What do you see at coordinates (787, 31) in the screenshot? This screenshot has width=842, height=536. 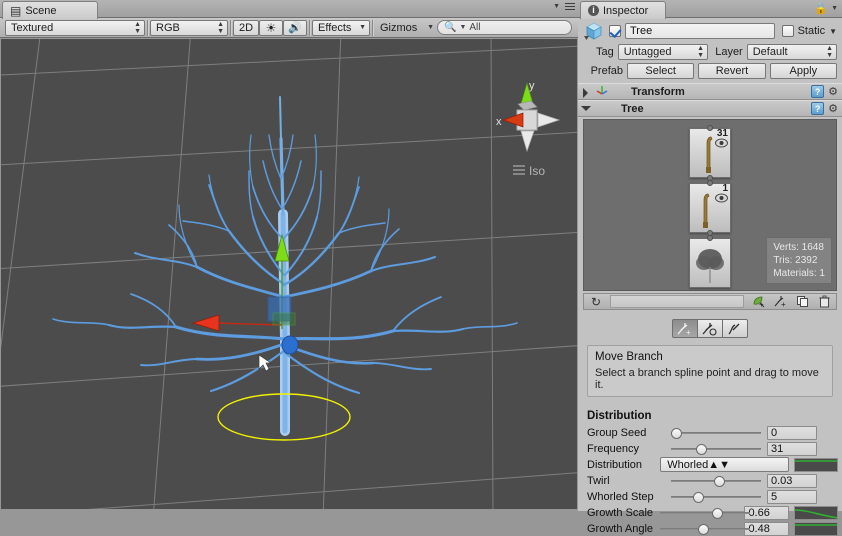 I see `static-checkbox` at bounding box center [787, 31].